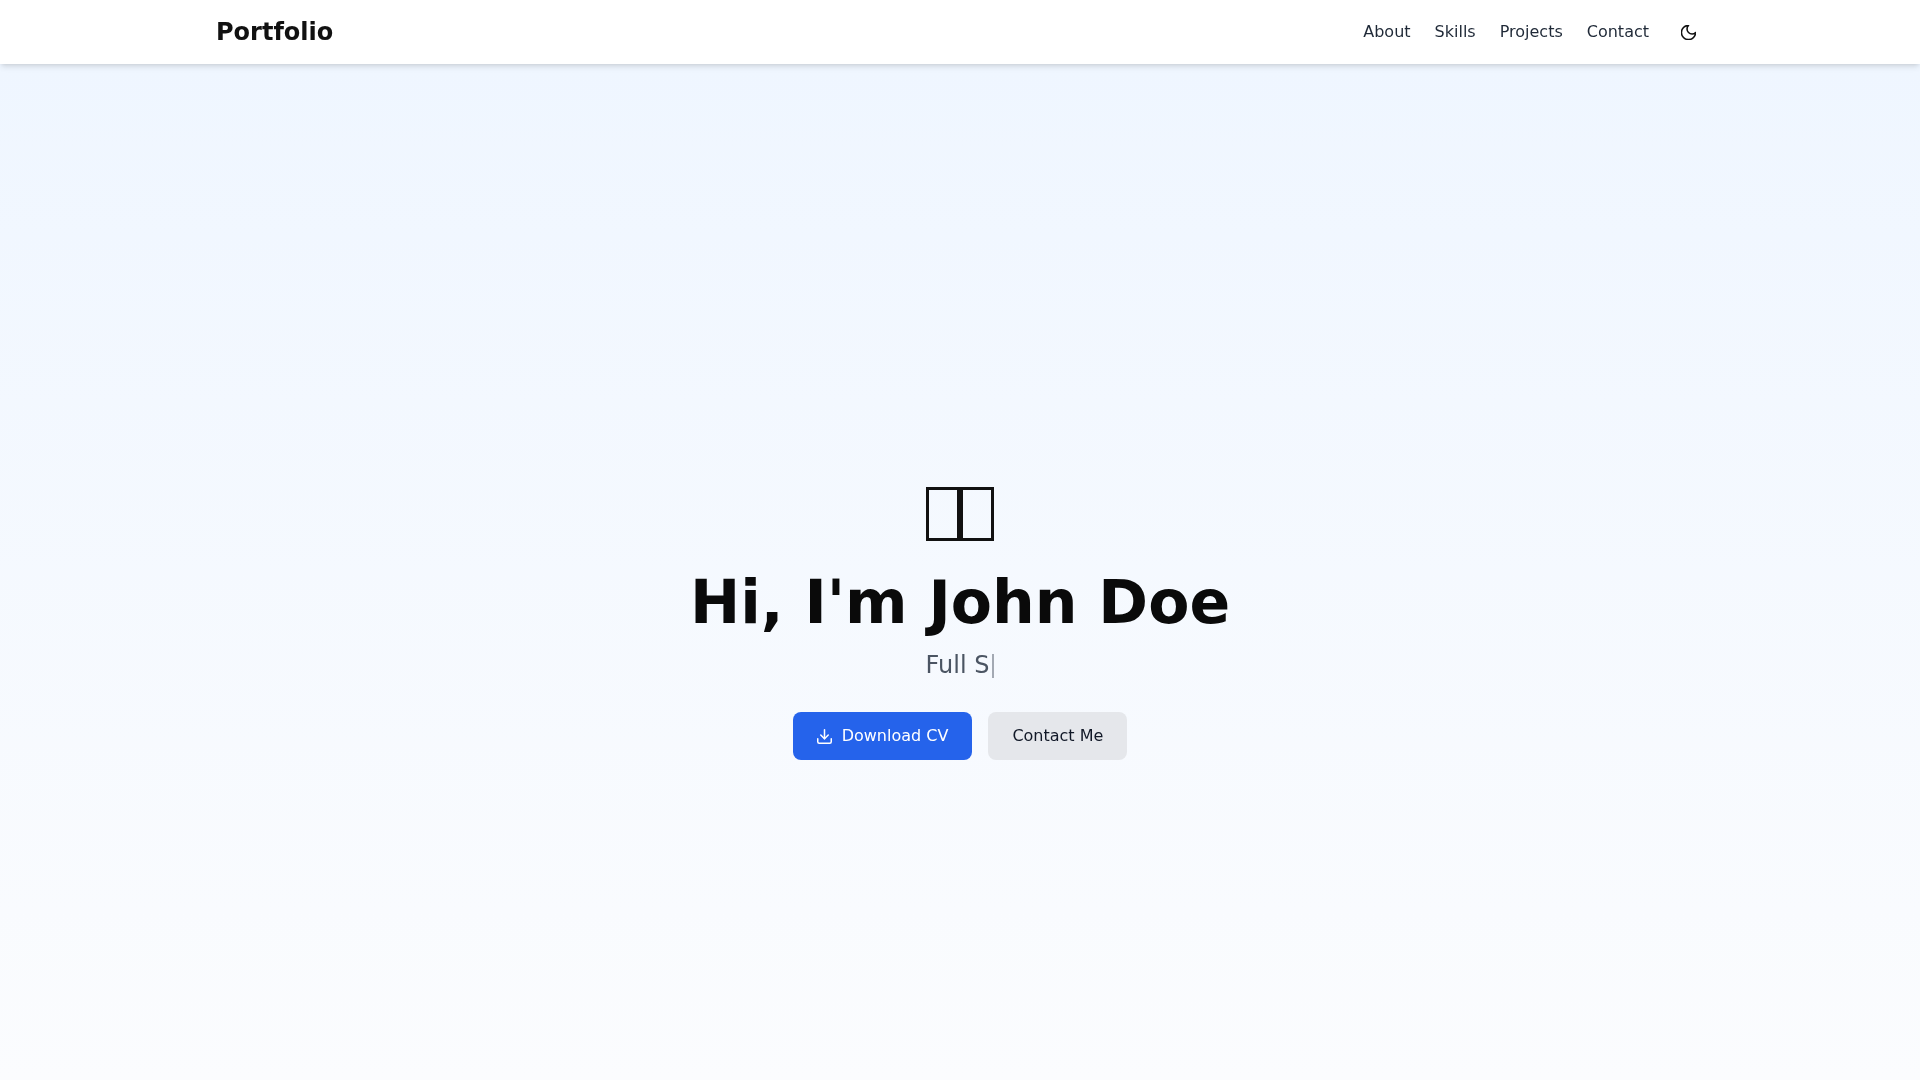 Image resolution: width=1920 pixels, height=1080 pixels. What do you see at coordinates (993, 666) in the screenshot?
I see `text-cursor-icon` at bounding box center [993, 666].